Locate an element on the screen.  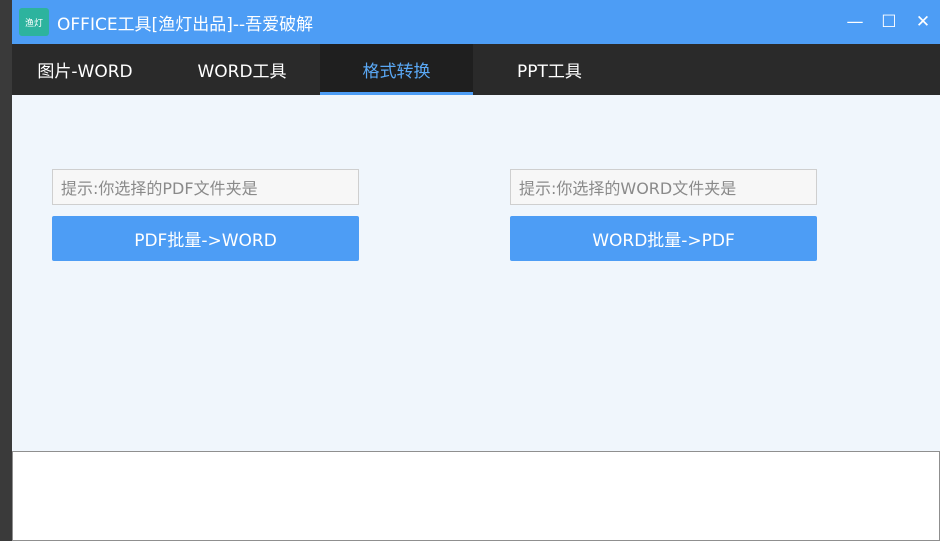
tab-format-convert: 格式转换 is located at coordinates (396, 69).